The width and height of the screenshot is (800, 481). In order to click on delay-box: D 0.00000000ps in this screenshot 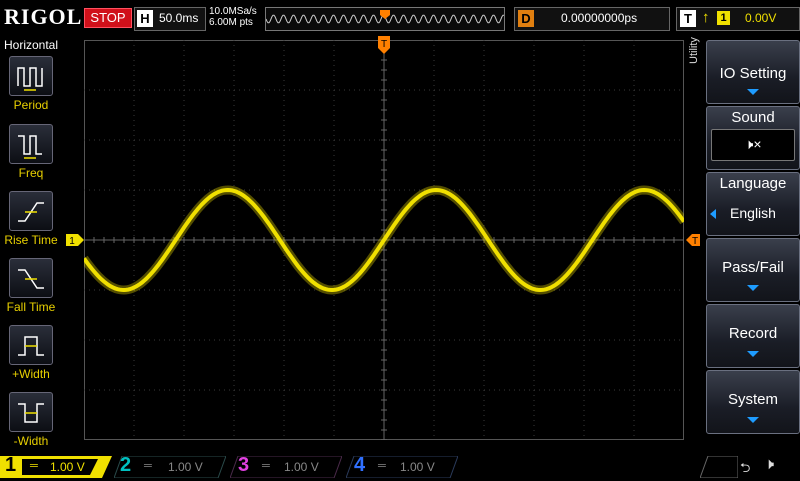, I will do `click(592, 19)`.